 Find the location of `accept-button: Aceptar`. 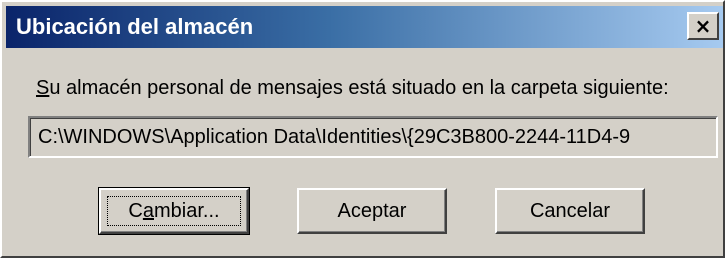

accept-button: Aceptar is located at coordinates (372, 211).